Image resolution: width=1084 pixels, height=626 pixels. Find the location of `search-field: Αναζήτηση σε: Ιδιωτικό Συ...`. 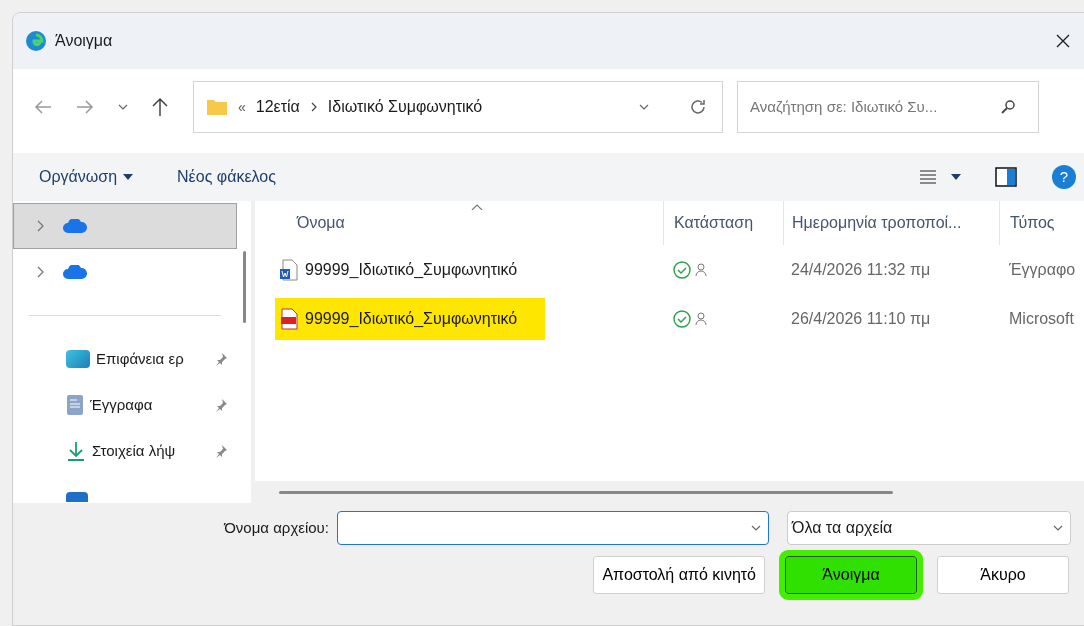

search-field: Αναζήτηση σε: Ιδιωτικό Συ... is located at coordinates (888, 107).